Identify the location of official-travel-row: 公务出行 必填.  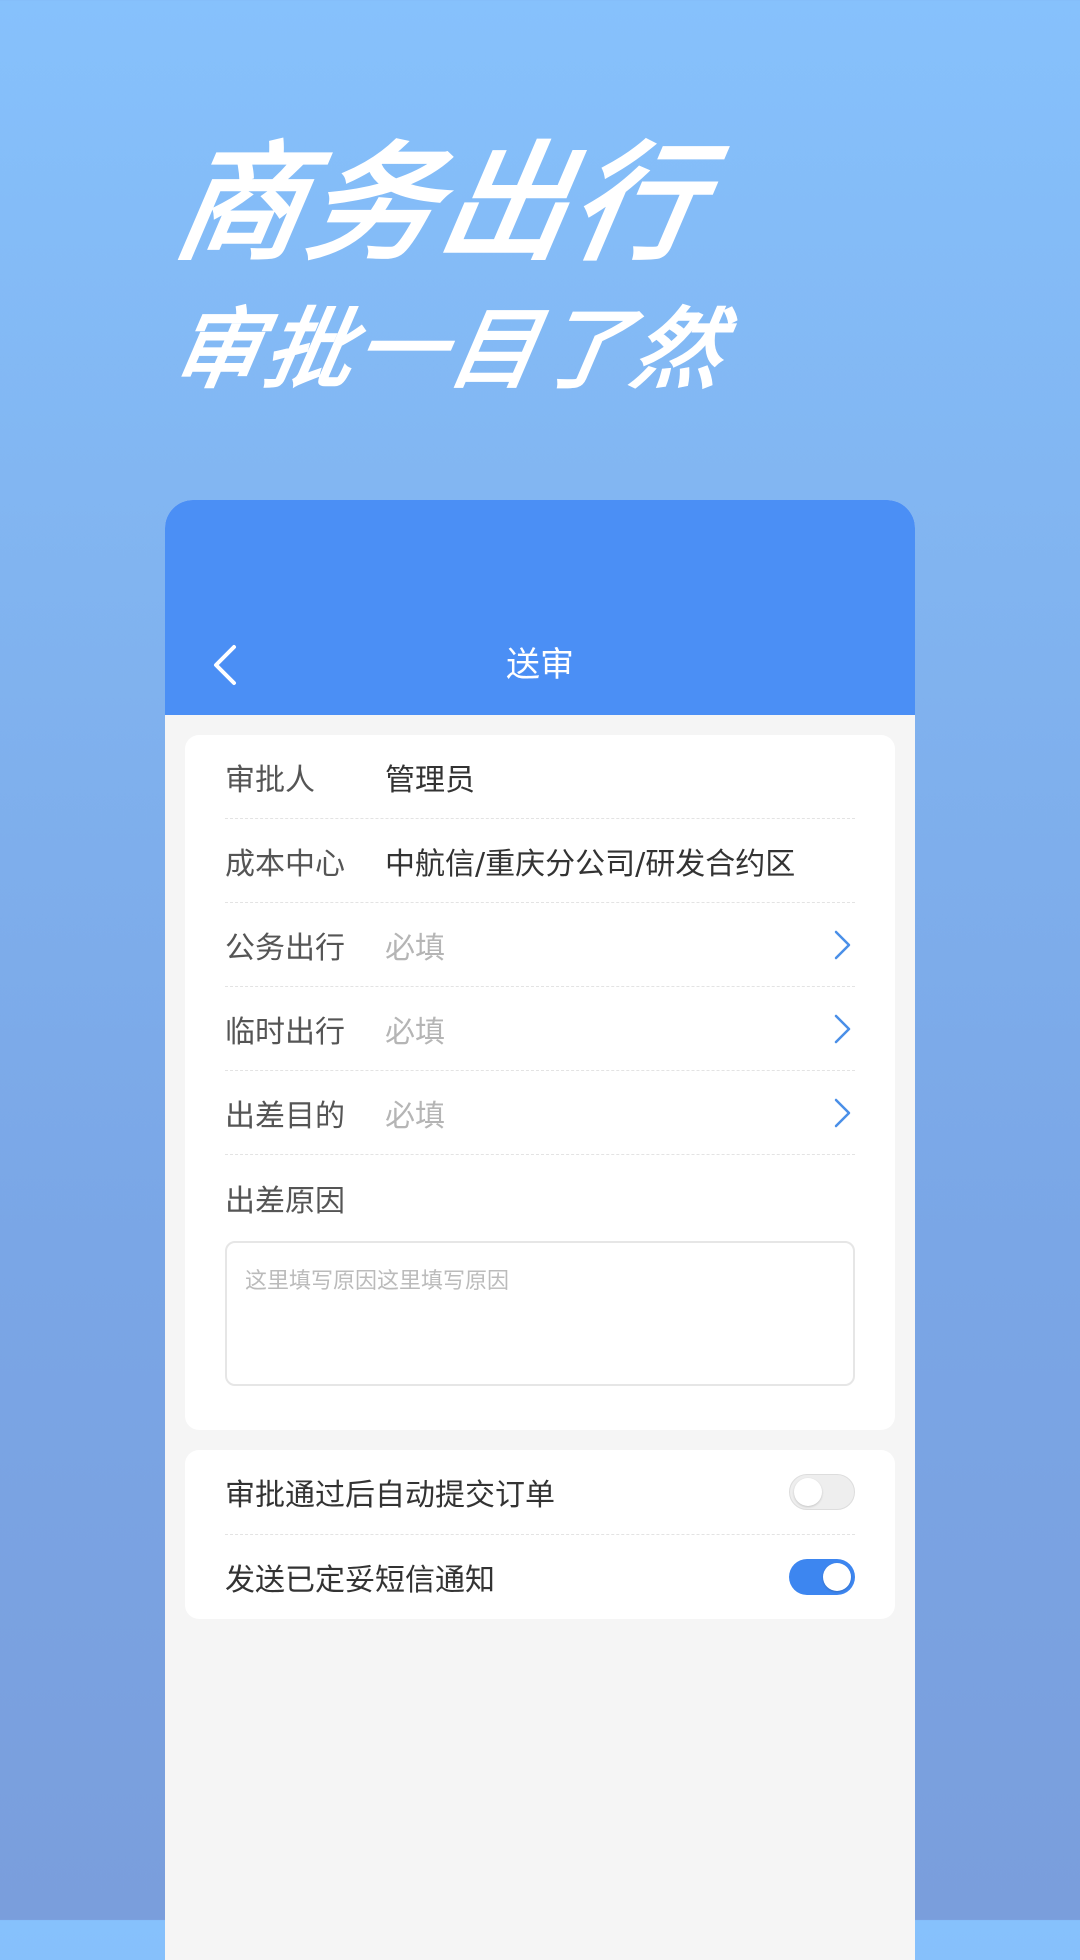
(540, 945).